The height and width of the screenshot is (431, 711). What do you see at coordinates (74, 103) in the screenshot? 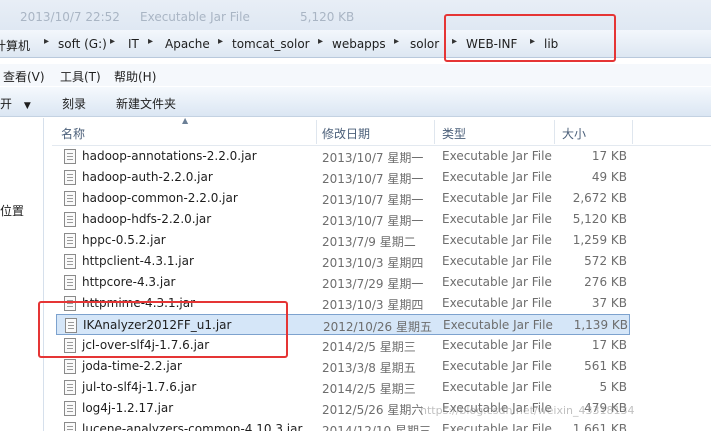
I see `burn-button: 刻录` at bounding box center [74, 103].